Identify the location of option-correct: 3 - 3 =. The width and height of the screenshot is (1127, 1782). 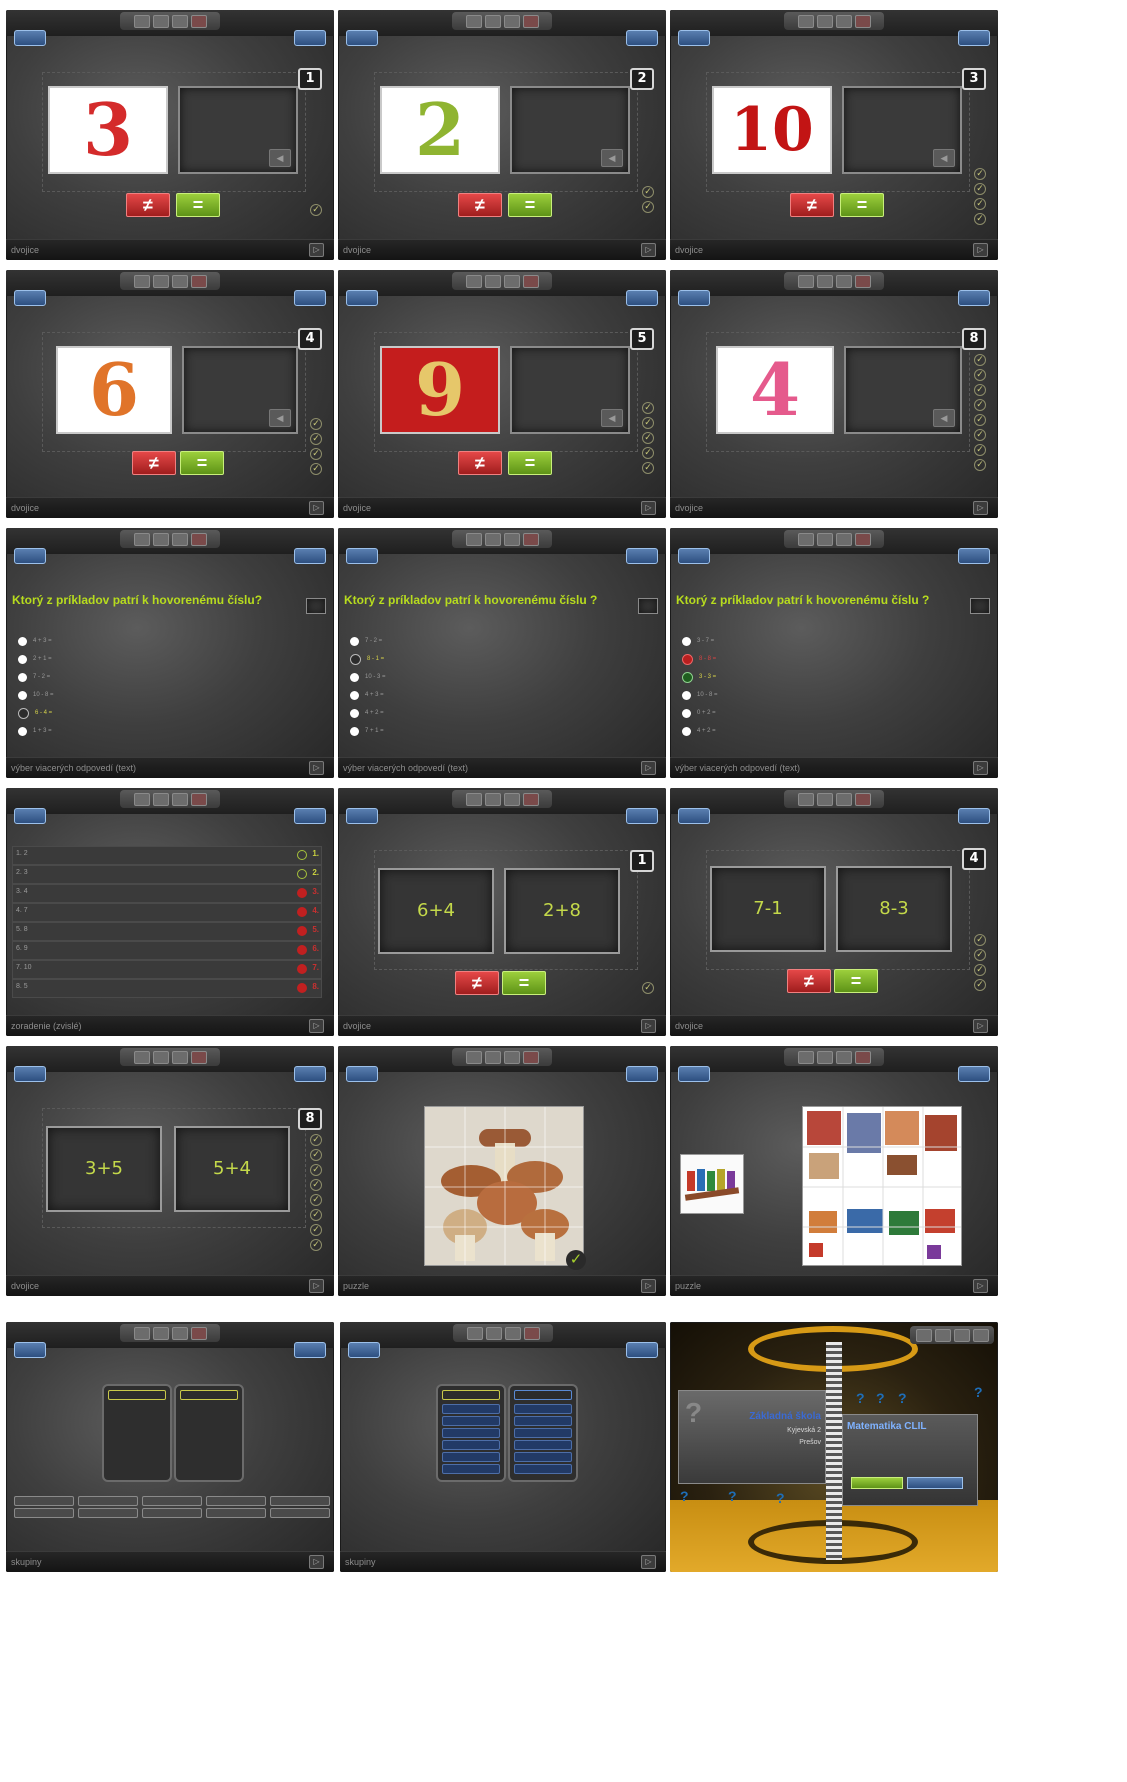
(700, 677).